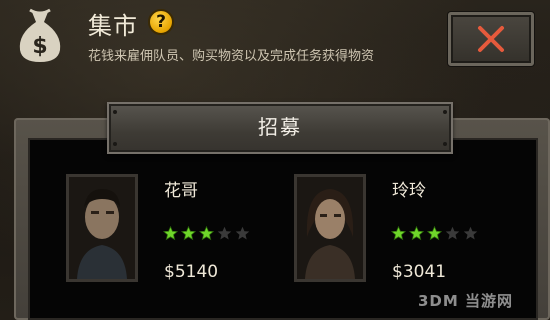 The image size is (550, 320). I want to click on page-subtitle: 花钱来雇佣队员、购买物资以及完成任务获得物资, so click(231, 56).